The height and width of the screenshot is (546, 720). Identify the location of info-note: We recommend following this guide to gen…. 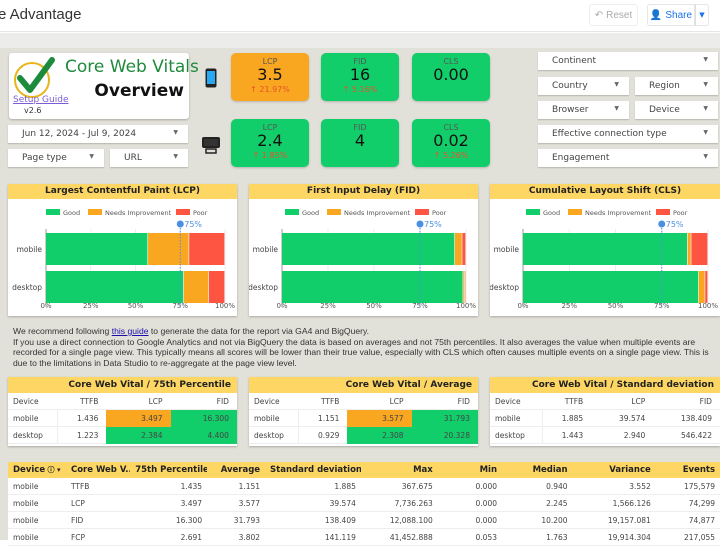
(363, 347).